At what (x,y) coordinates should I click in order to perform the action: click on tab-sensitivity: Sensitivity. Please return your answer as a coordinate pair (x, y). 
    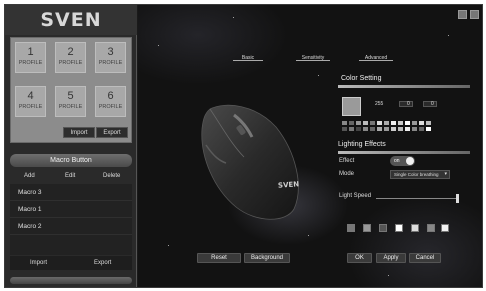
    Looking at the image, I should click on (313, 58).